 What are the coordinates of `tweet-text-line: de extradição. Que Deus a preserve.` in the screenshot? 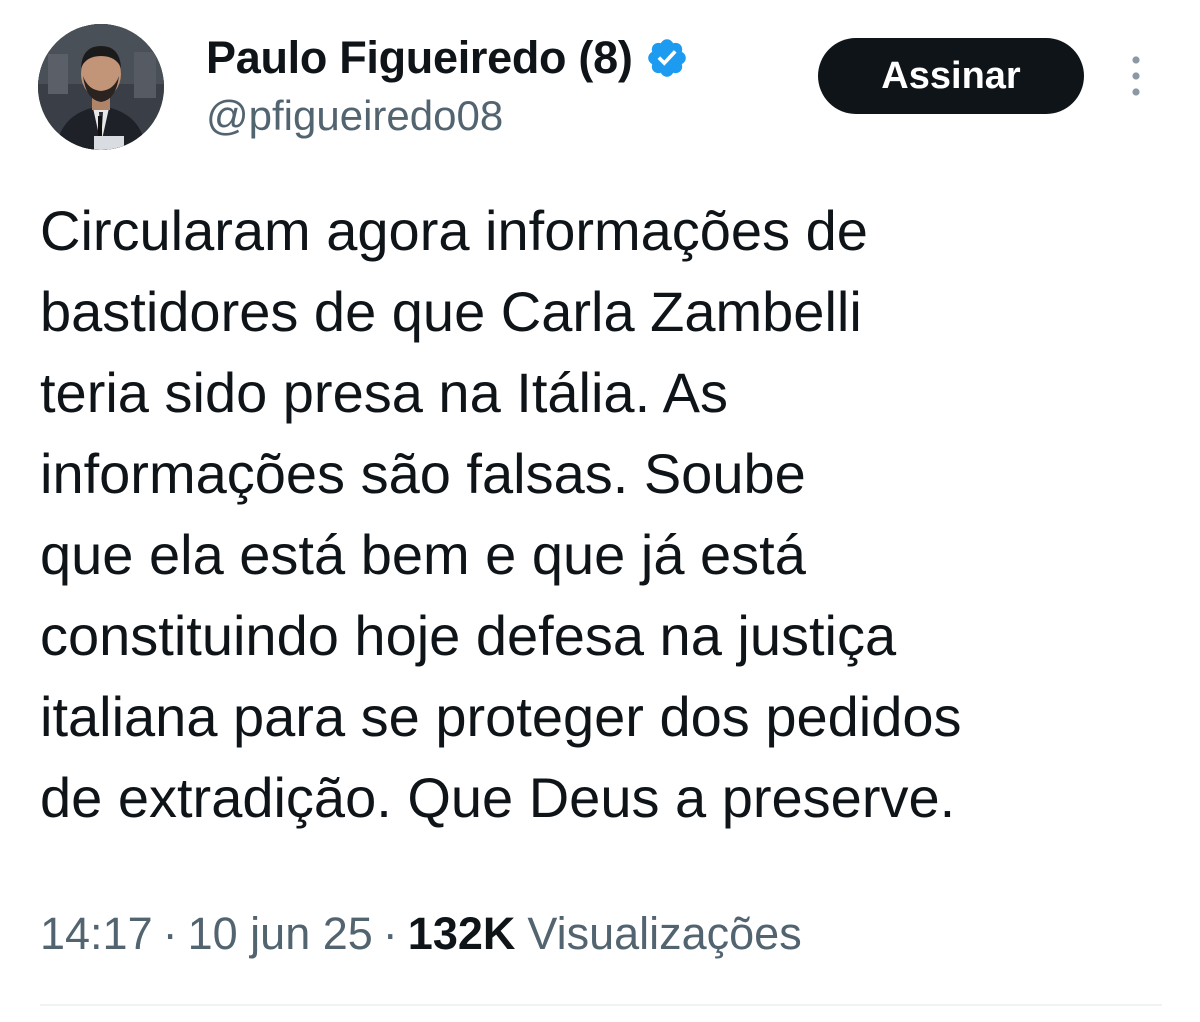 It's located at (498, 797).